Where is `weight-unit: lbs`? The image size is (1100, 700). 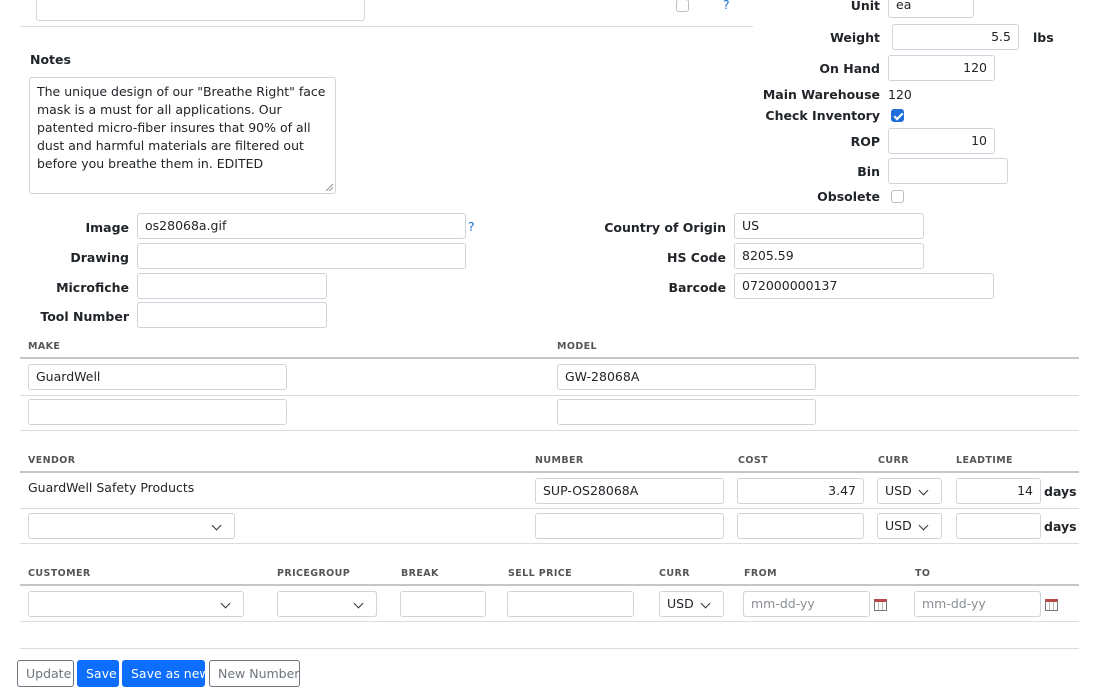
weight-unit: lbs is located at coordinates (1043, 37).